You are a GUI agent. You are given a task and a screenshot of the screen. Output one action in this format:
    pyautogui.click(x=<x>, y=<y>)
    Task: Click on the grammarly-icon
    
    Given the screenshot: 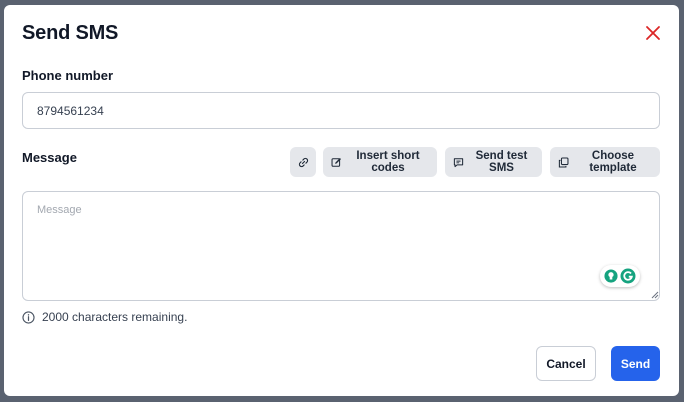 What is the action you would take?
    pyautogui.click(x=628, y=276)
    